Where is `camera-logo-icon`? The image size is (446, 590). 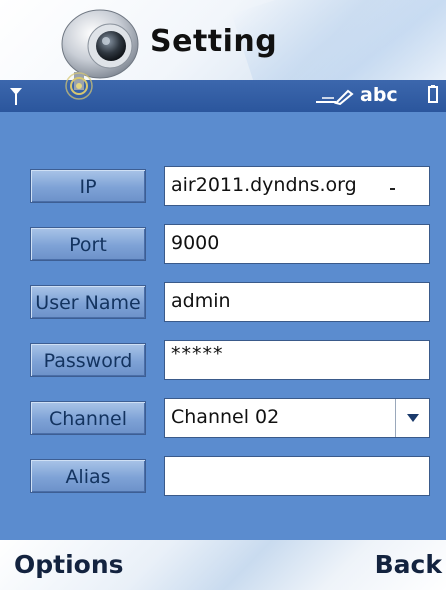 camera-logo-icon is located at coordinates (100, 54).